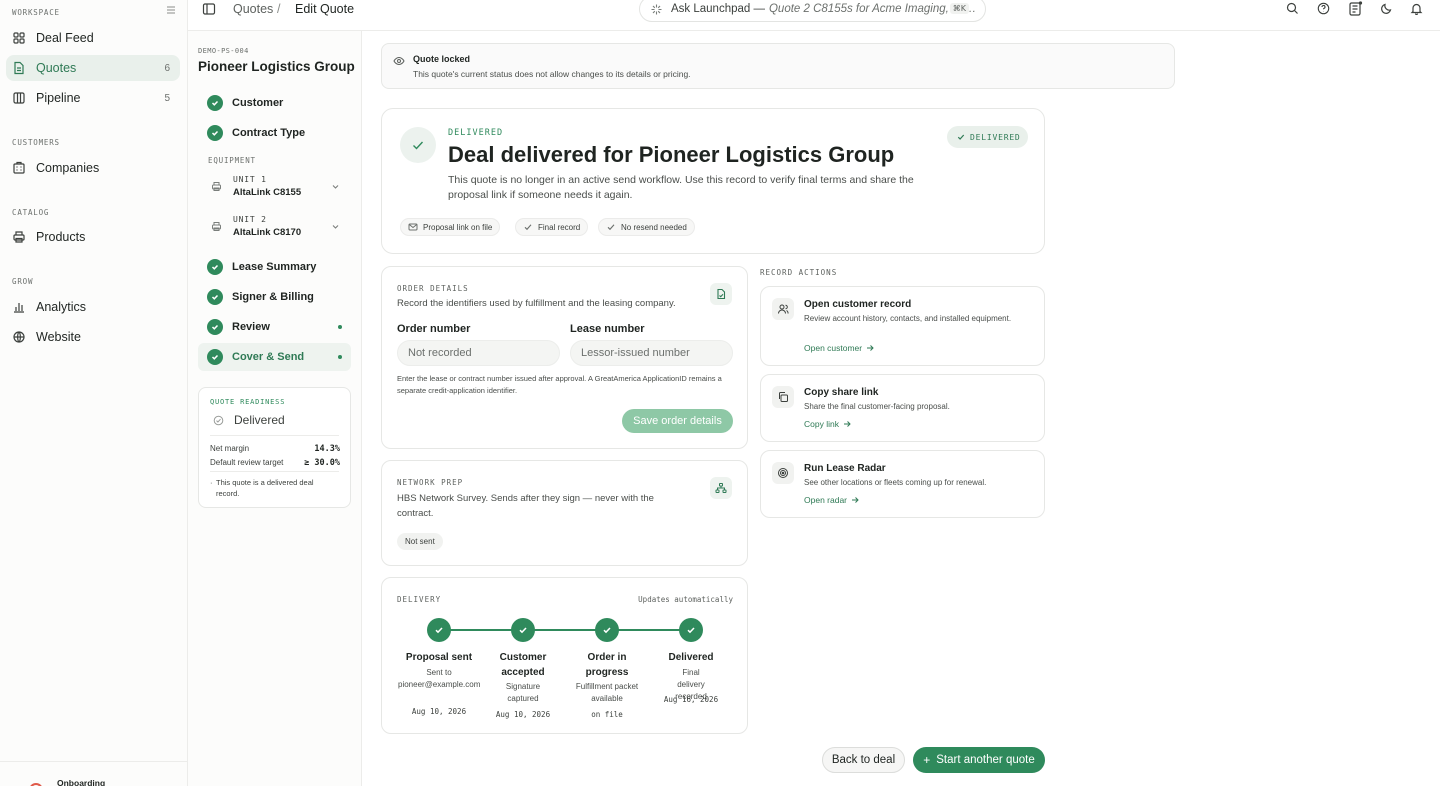 Image resolution: width=1440 pixels, height=786 pixels. What do you see at coordinates (1355, 8) in the screenshot?
I see `notes-icon` at bounding box center [1355, 8].